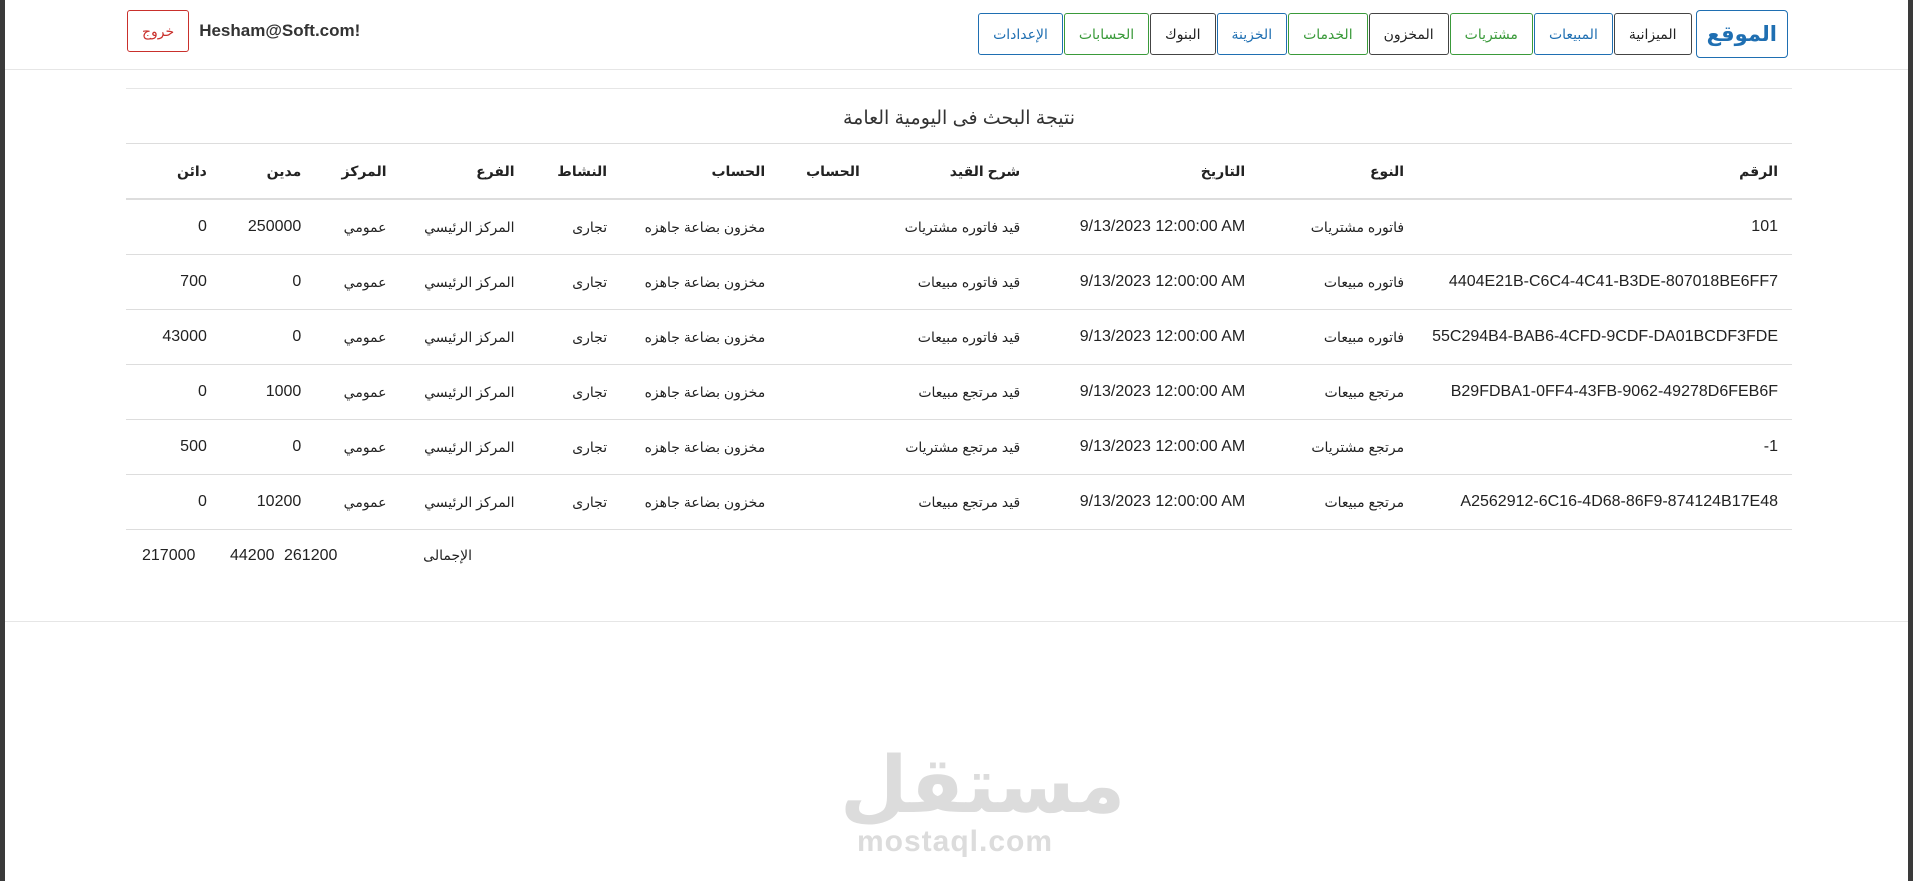 This screenshot has height=881, width=1913. What do you see at coordinates (1605, 392) in the screenshot?
I see `cell-number: B29FDBA1-0FF4-43FB-9062-49278D6FEB6F` at bounding box center [1605, 392].